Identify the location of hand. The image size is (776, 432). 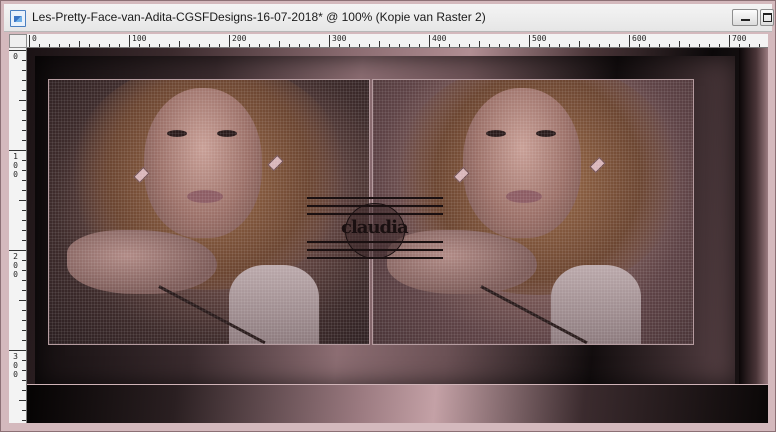
(142, 262).